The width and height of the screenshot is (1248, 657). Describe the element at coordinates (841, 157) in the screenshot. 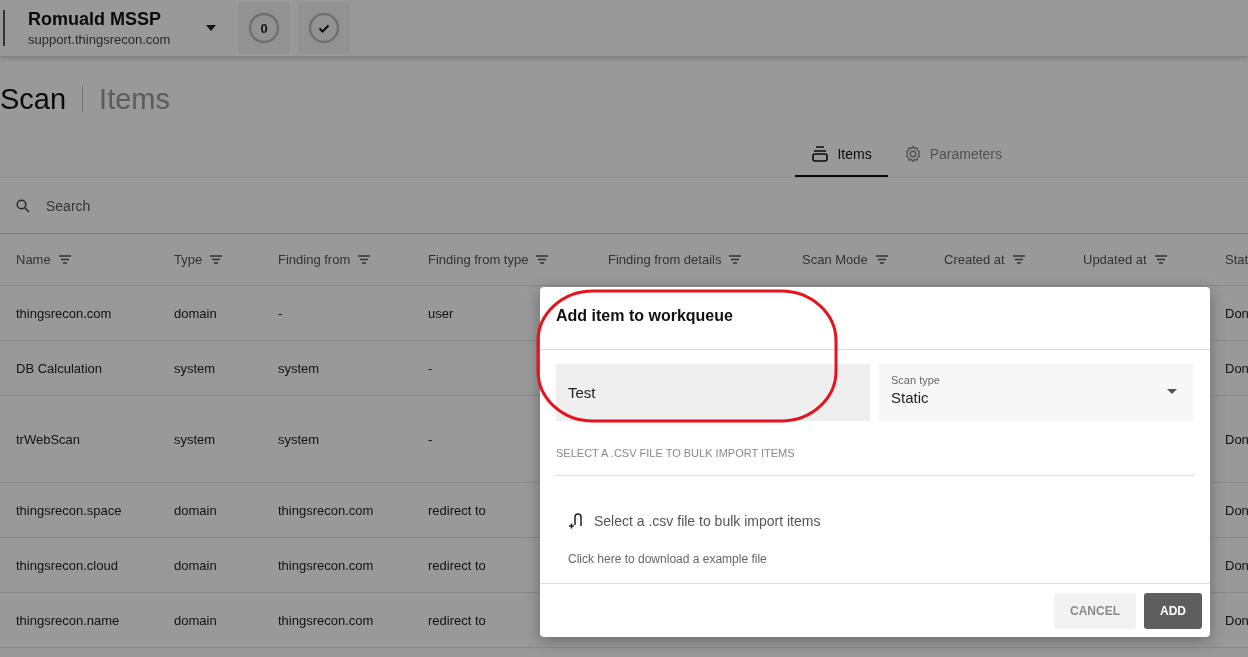

I see `tab: Items` at that location.